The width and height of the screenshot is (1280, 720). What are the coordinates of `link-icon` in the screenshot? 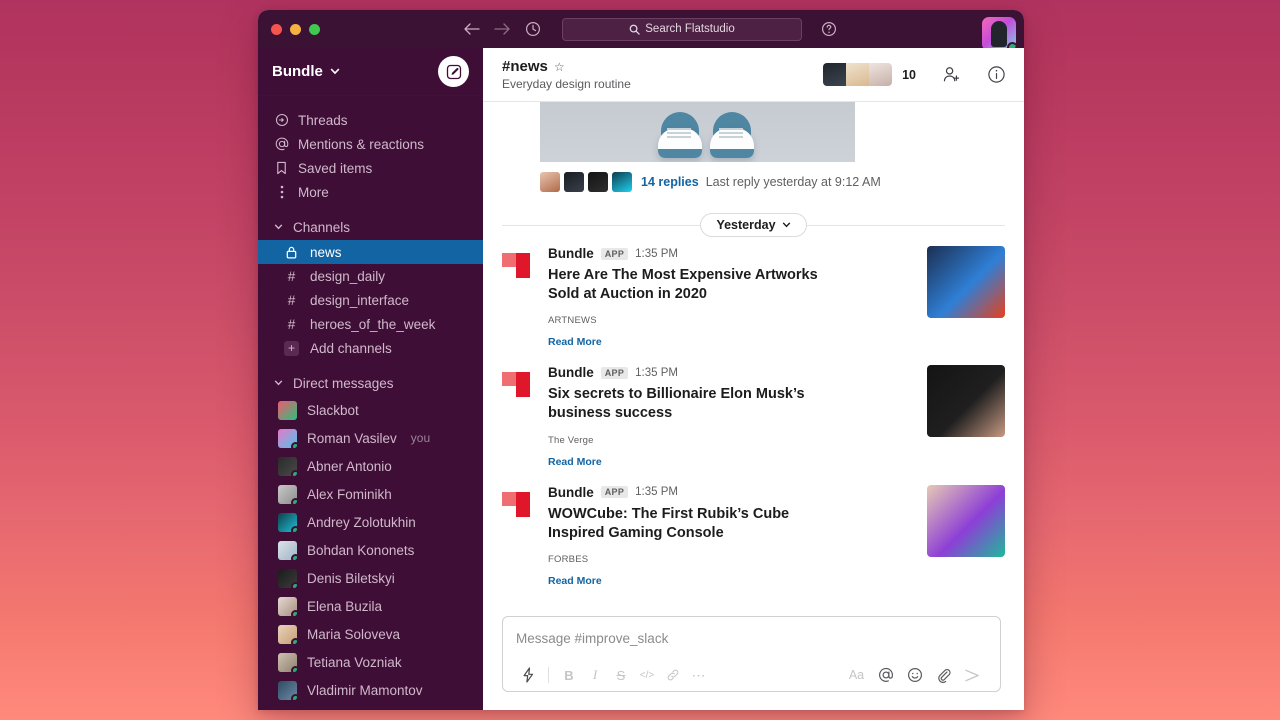 It's located at (673, 675).